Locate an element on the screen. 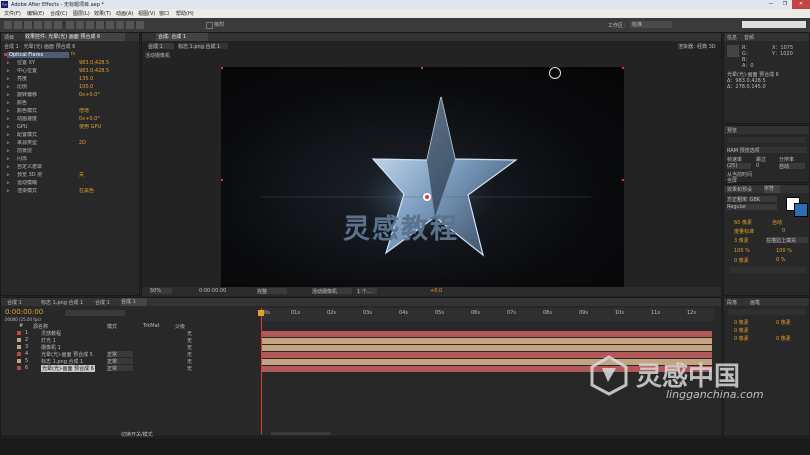 The width and height of the screenshot is (810, 455). minimize-button: — is located at coordinates (771, 4).